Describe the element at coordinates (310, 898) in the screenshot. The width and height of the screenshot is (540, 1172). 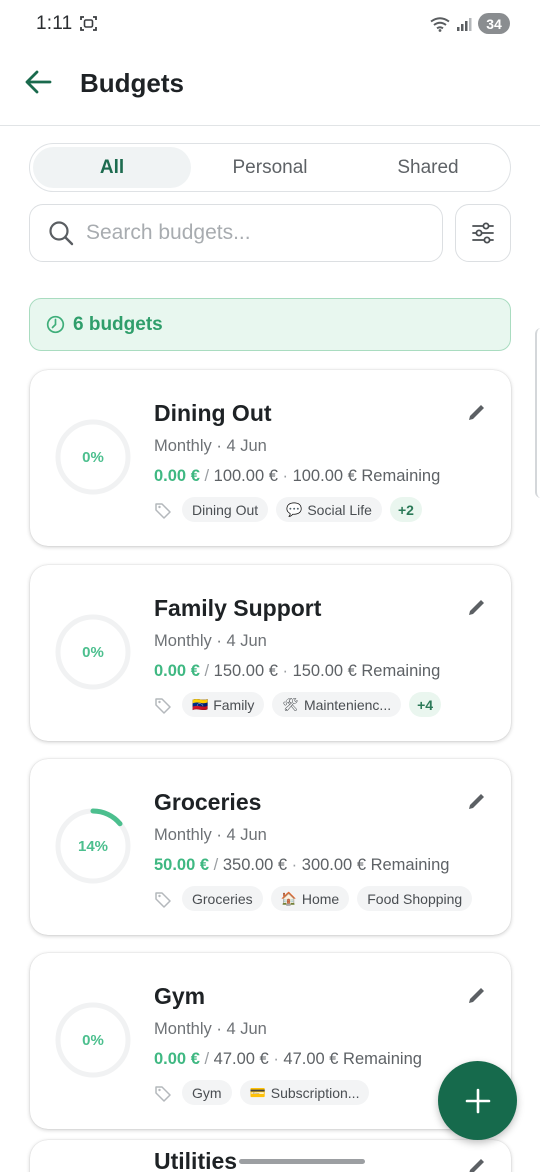
I see `category-tag: 🏠 Home` at that location.